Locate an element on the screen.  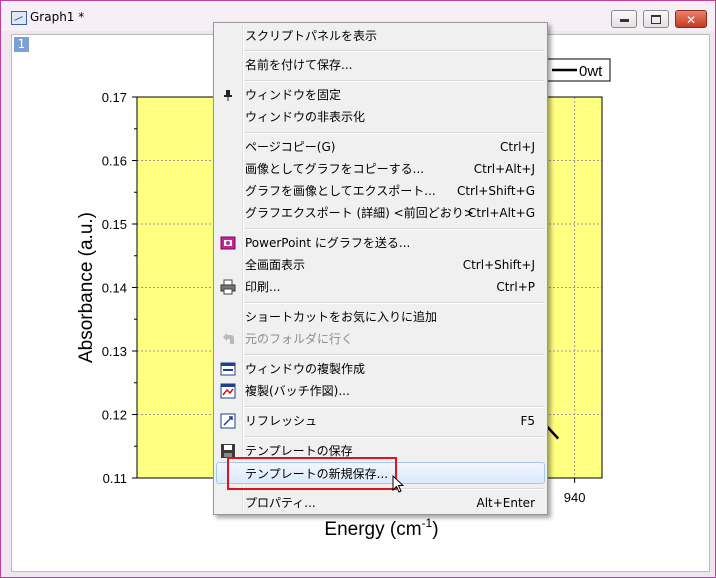
menu-item-show-script-panel: スクリプトパネルを表示 is located at coordinates (380, 36).